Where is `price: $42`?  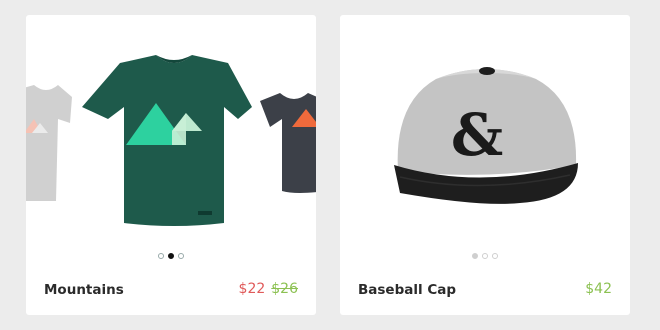 price: $42 is located at coordinates (598, 289).